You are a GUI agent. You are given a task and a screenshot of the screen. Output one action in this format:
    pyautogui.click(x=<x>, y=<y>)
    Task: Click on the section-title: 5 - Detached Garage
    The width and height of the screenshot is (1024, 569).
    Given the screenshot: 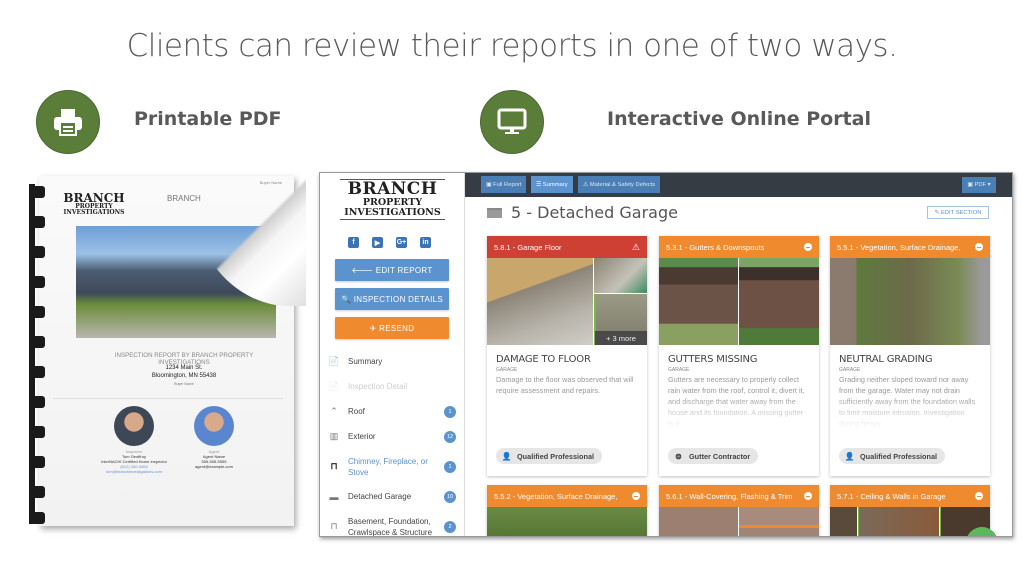 What is the action you would take?
    pyautogui.click(x=582, y=212)
    